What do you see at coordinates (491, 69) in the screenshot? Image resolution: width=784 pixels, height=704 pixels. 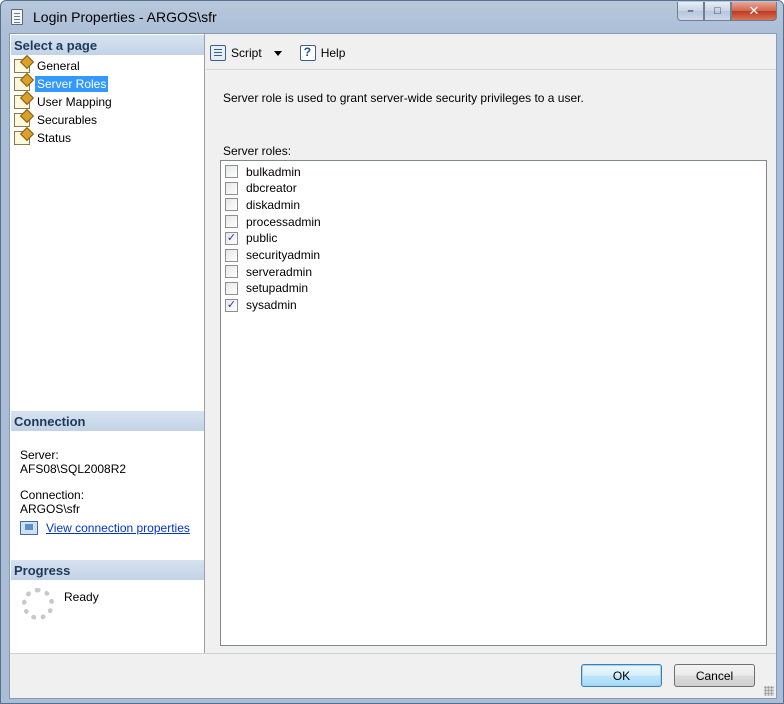 I see `toolbar-divider` at bounding box center [491, 69].